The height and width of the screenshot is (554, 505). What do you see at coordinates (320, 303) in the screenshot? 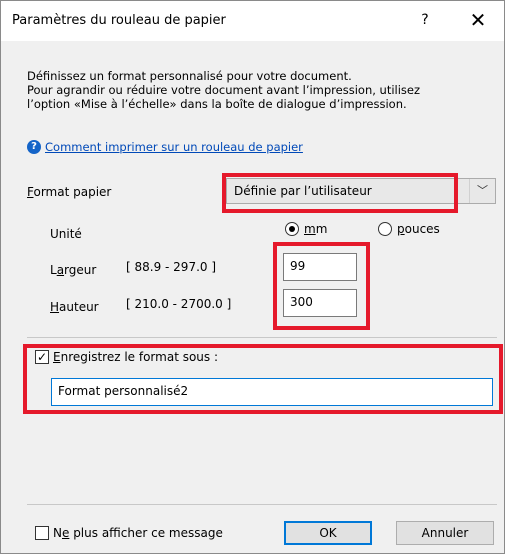
I see `height-input: 300` at bounding box center [320, 303].